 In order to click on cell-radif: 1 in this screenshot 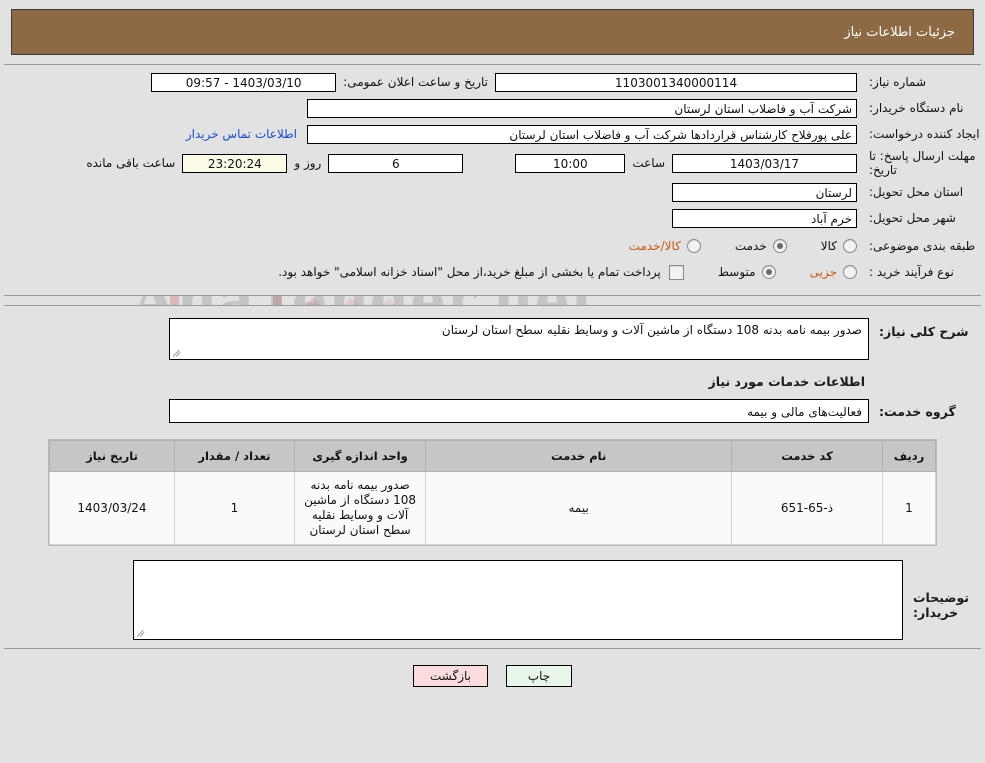, I will do `click(909, 508)`.